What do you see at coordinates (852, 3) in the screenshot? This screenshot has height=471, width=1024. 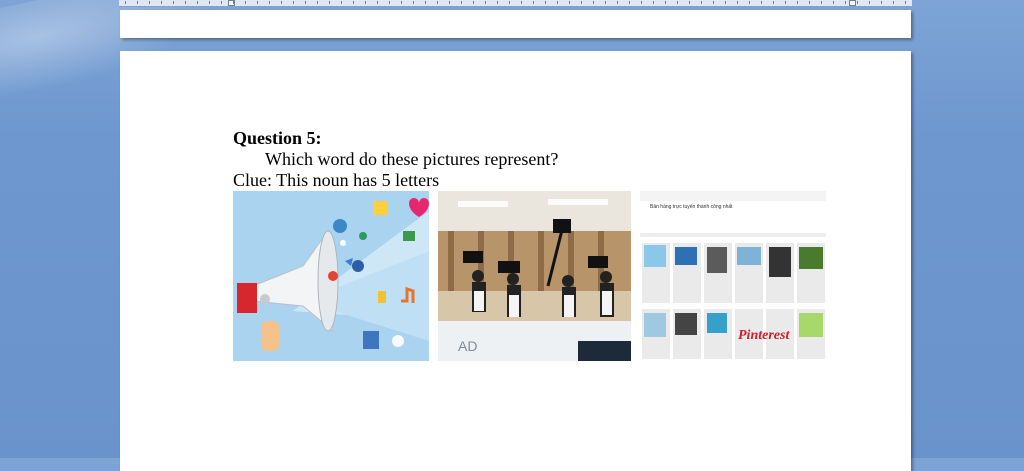 I see `right-indent-marker` at bounding box center [852, 3].